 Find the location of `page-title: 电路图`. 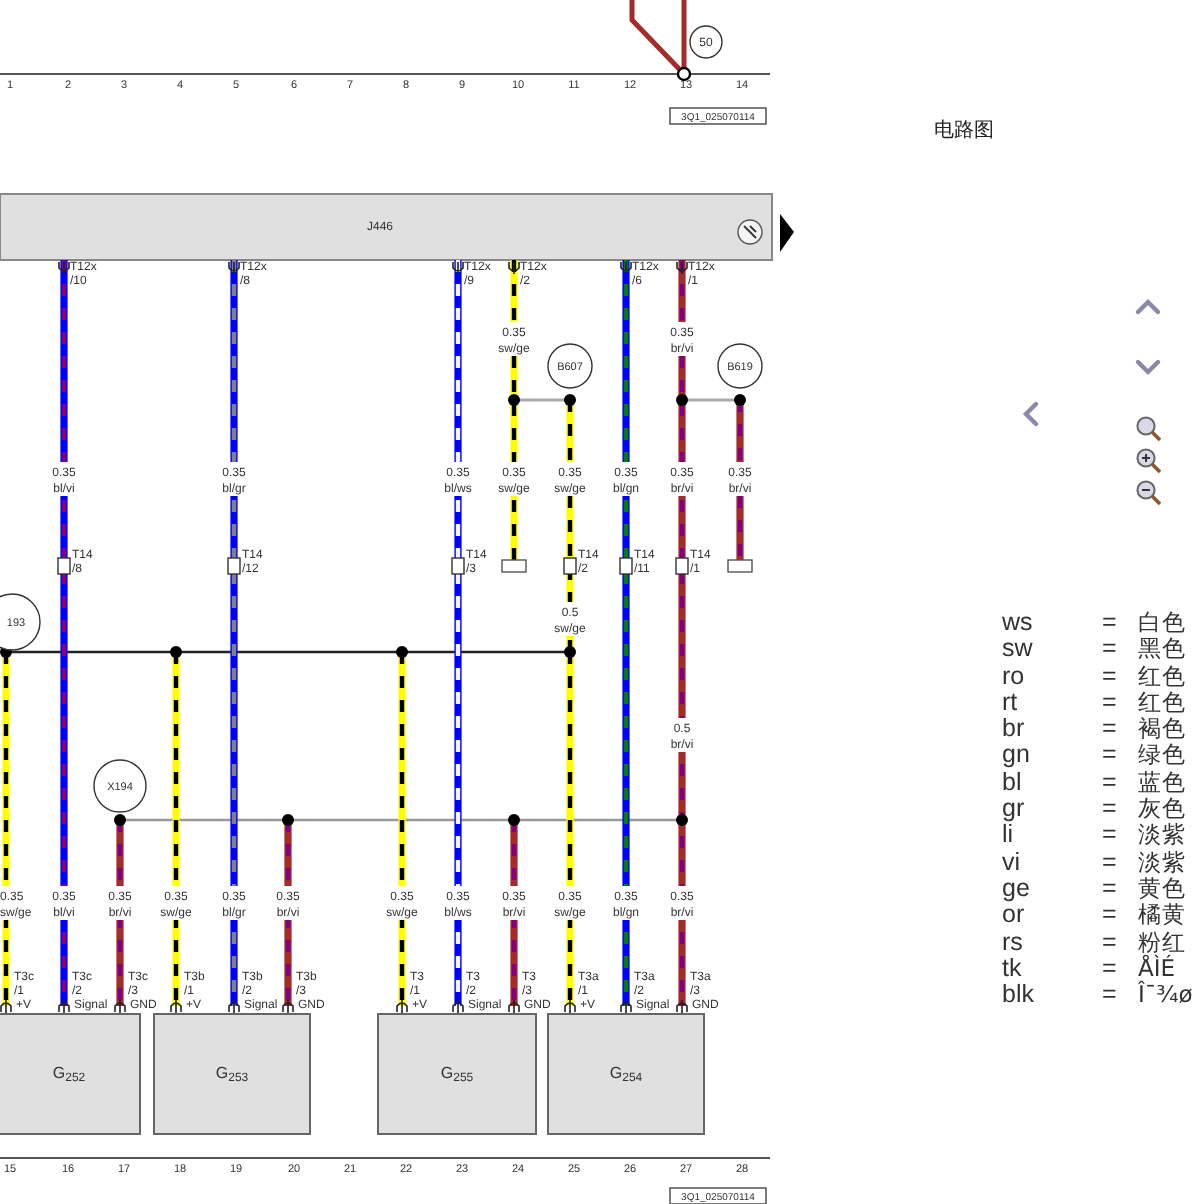

page-title: 电路图 is located at coordinates (964, 131).